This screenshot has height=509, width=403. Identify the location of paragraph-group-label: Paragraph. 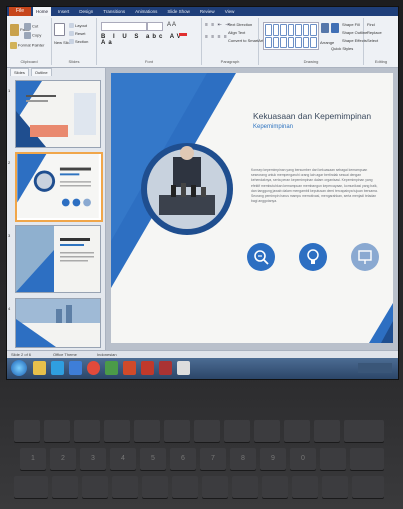
(230, 61).